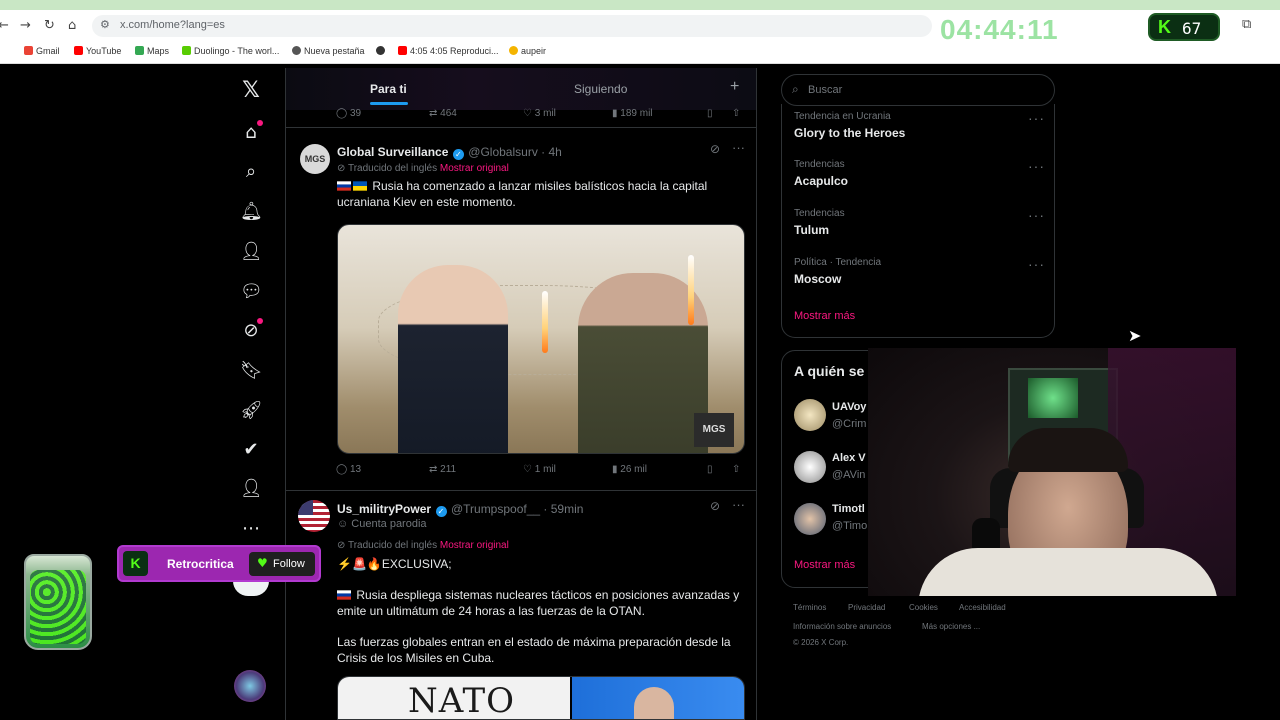  I want to click on views-button: ▮ 26 mil, so click(629, 469).